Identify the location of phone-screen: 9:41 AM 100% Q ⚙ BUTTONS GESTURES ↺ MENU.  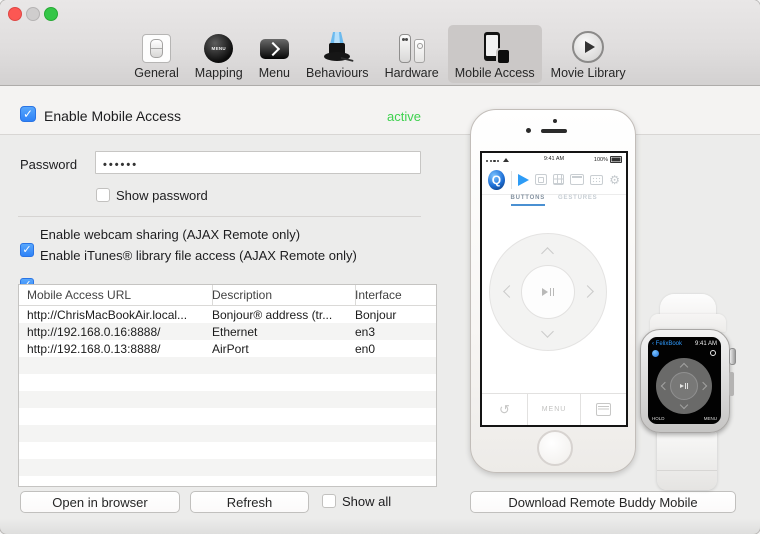
(554, 289).